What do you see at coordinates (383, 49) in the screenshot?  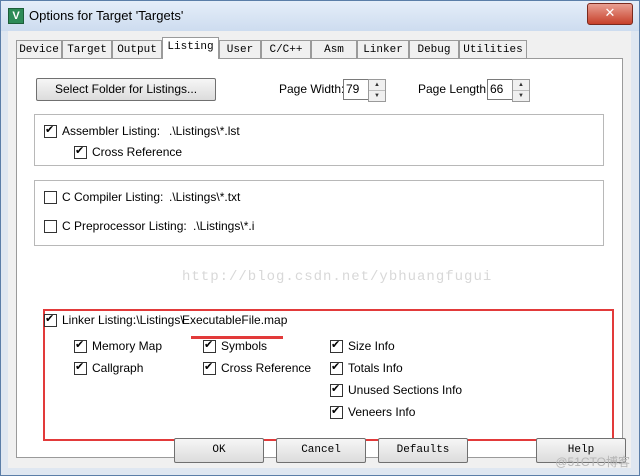 I see `tab-linker: Linker` at bounding box center [383, 49].